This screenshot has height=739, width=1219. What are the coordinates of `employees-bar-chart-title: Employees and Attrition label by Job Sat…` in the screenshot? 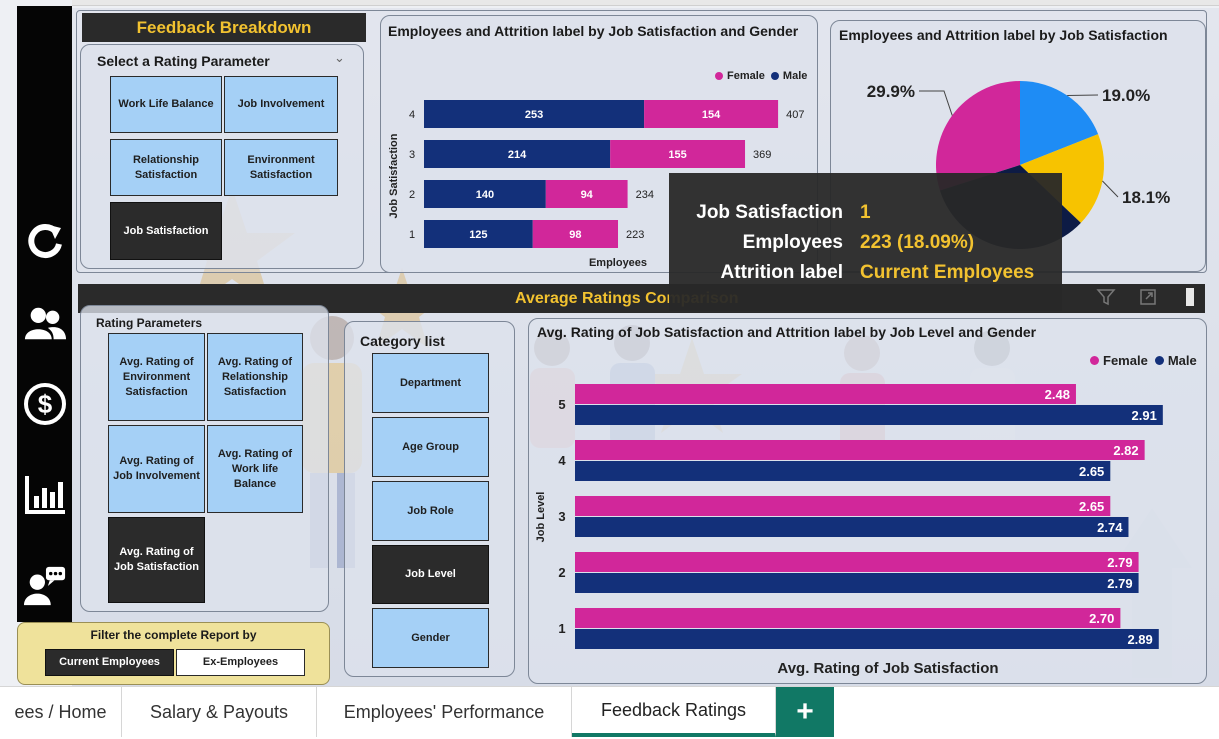 It's located at (593, 31).